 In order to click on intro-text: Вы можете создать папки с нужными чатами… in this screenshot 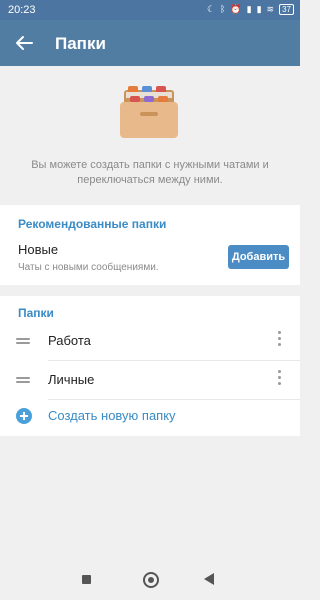, I will do `click(150, 172)`.